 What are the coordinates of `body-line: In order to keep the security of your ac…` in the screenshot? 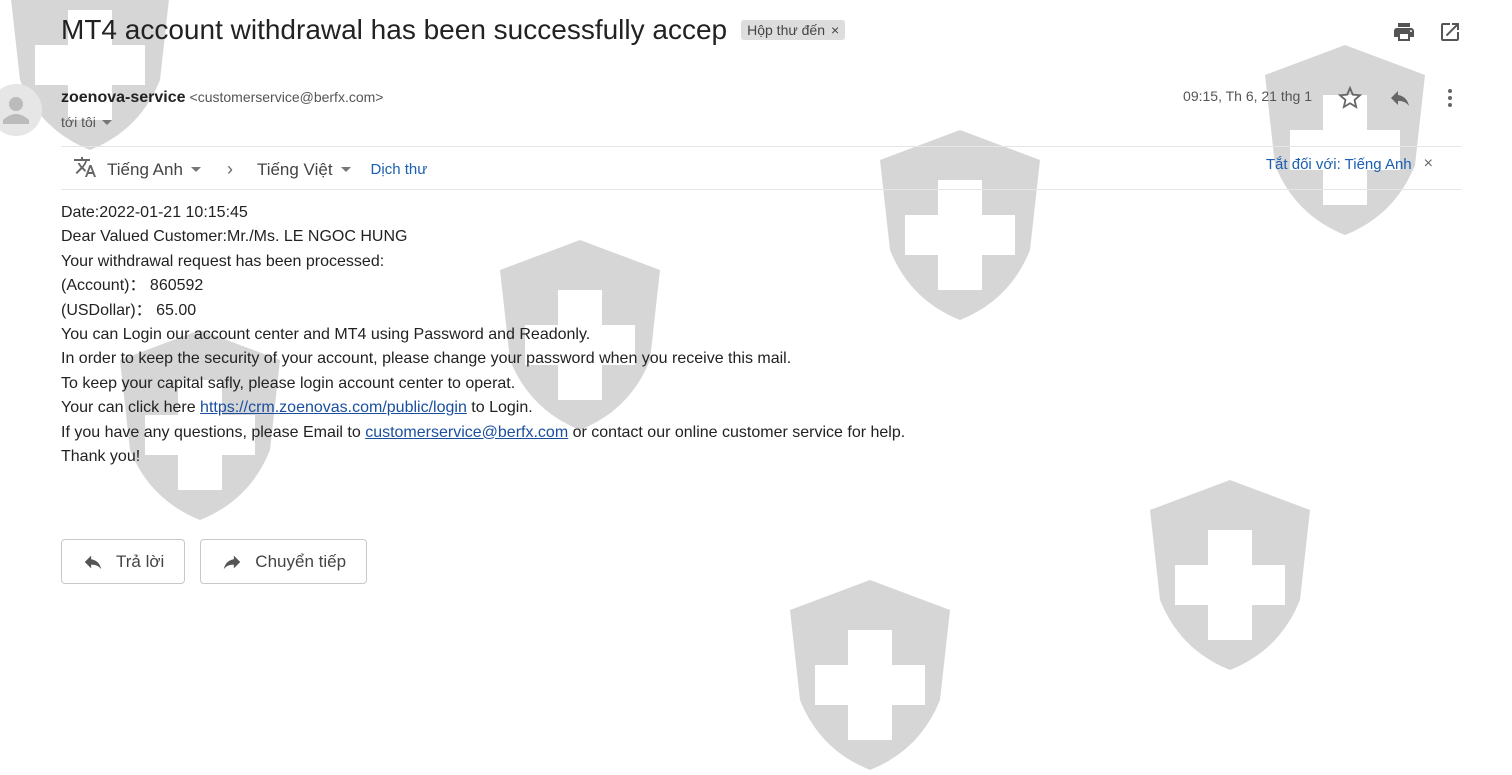 It's located at (426, 359).